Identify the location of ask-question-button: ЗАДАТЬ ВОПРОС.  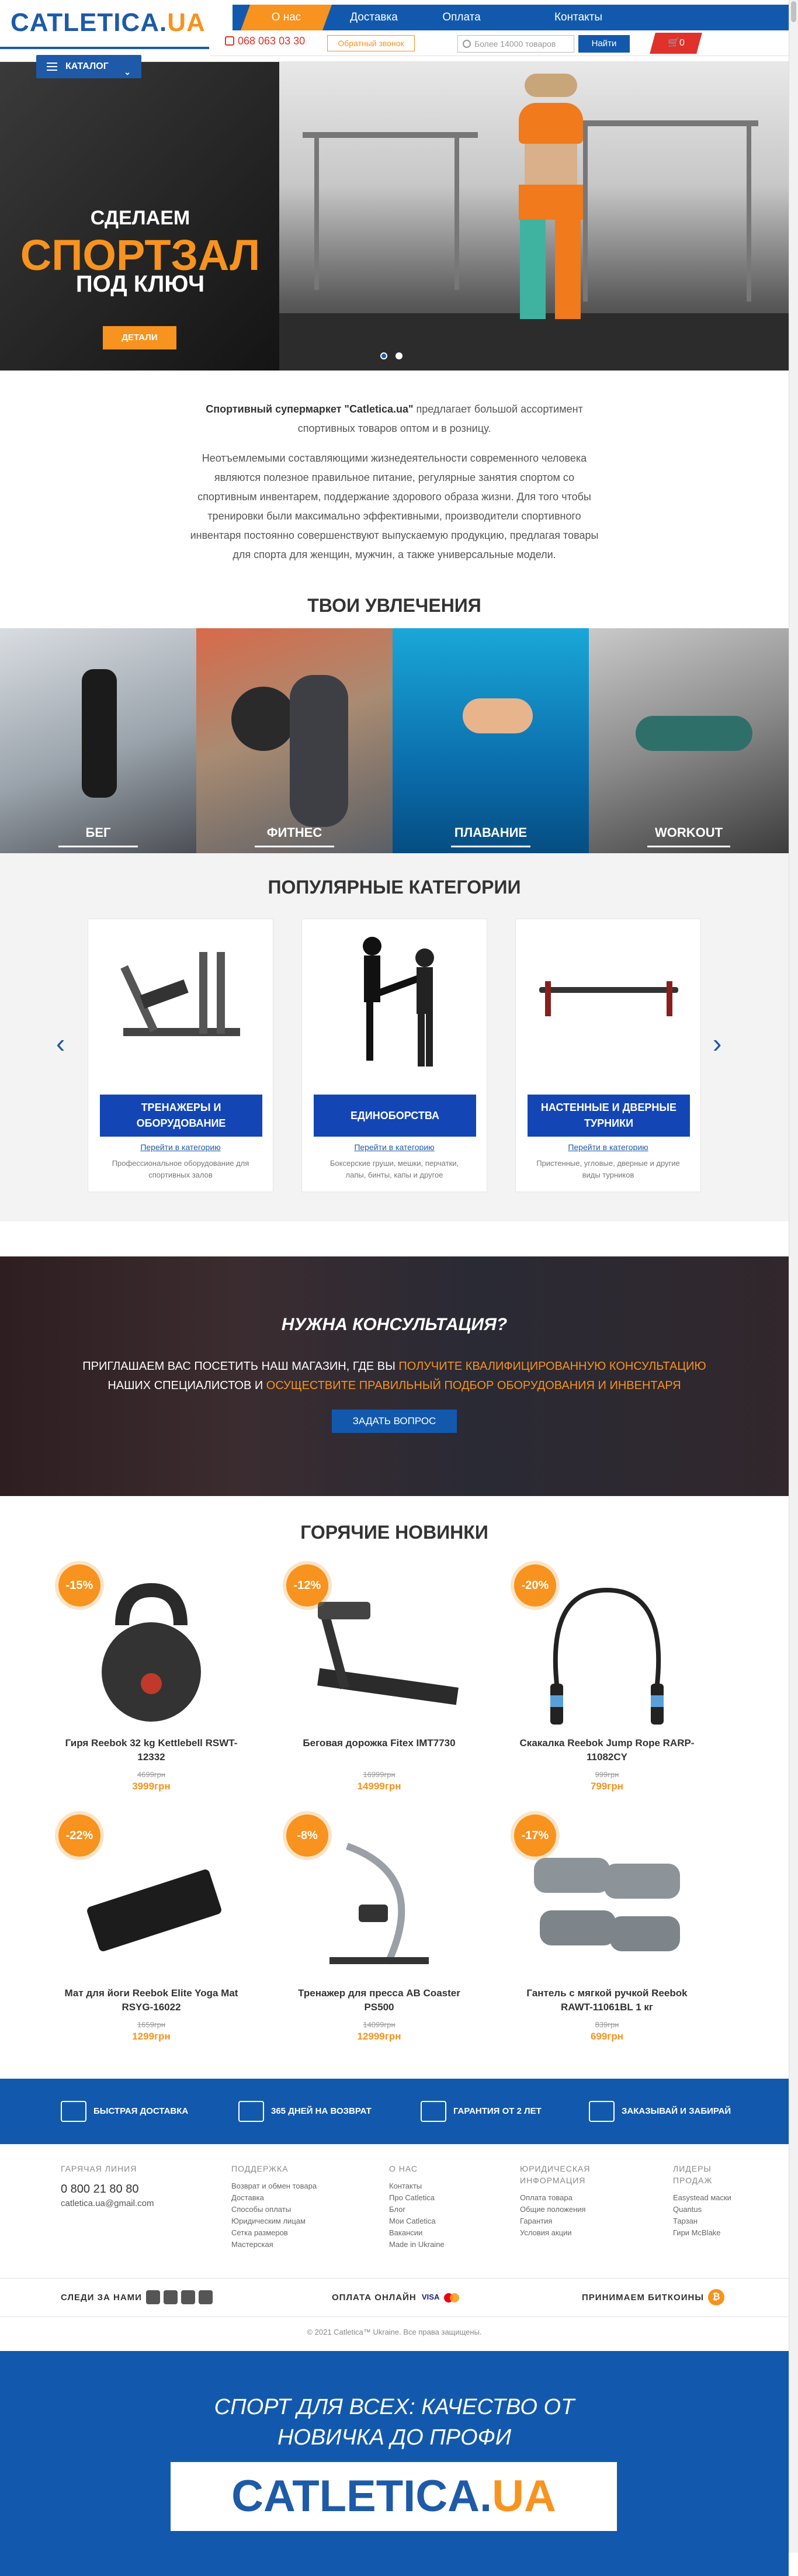
(394, 1421).